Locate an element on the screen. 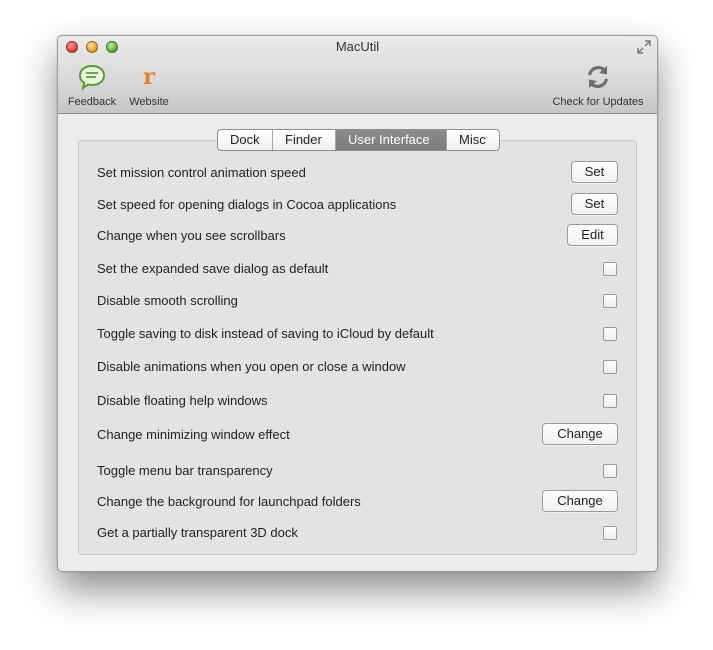 This screenshot has width=713, height=650. website-toolbar-button: r Website is located at coordinates (149, 85).